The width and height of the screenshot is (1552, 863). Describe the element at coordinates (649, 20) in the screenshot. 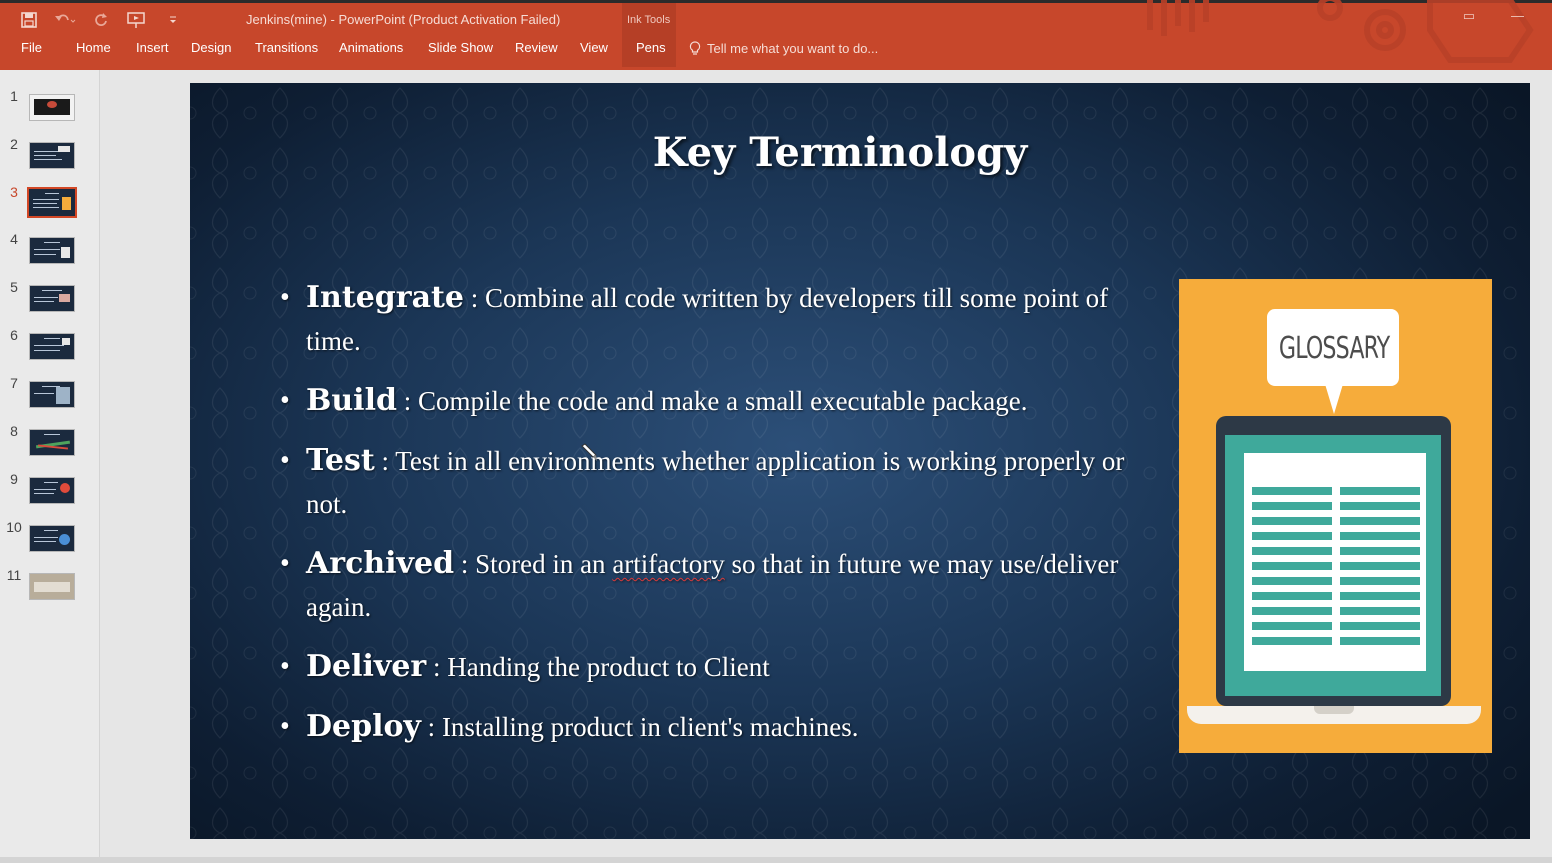

I see `ink-tools-label: Ink Tools` at that location.